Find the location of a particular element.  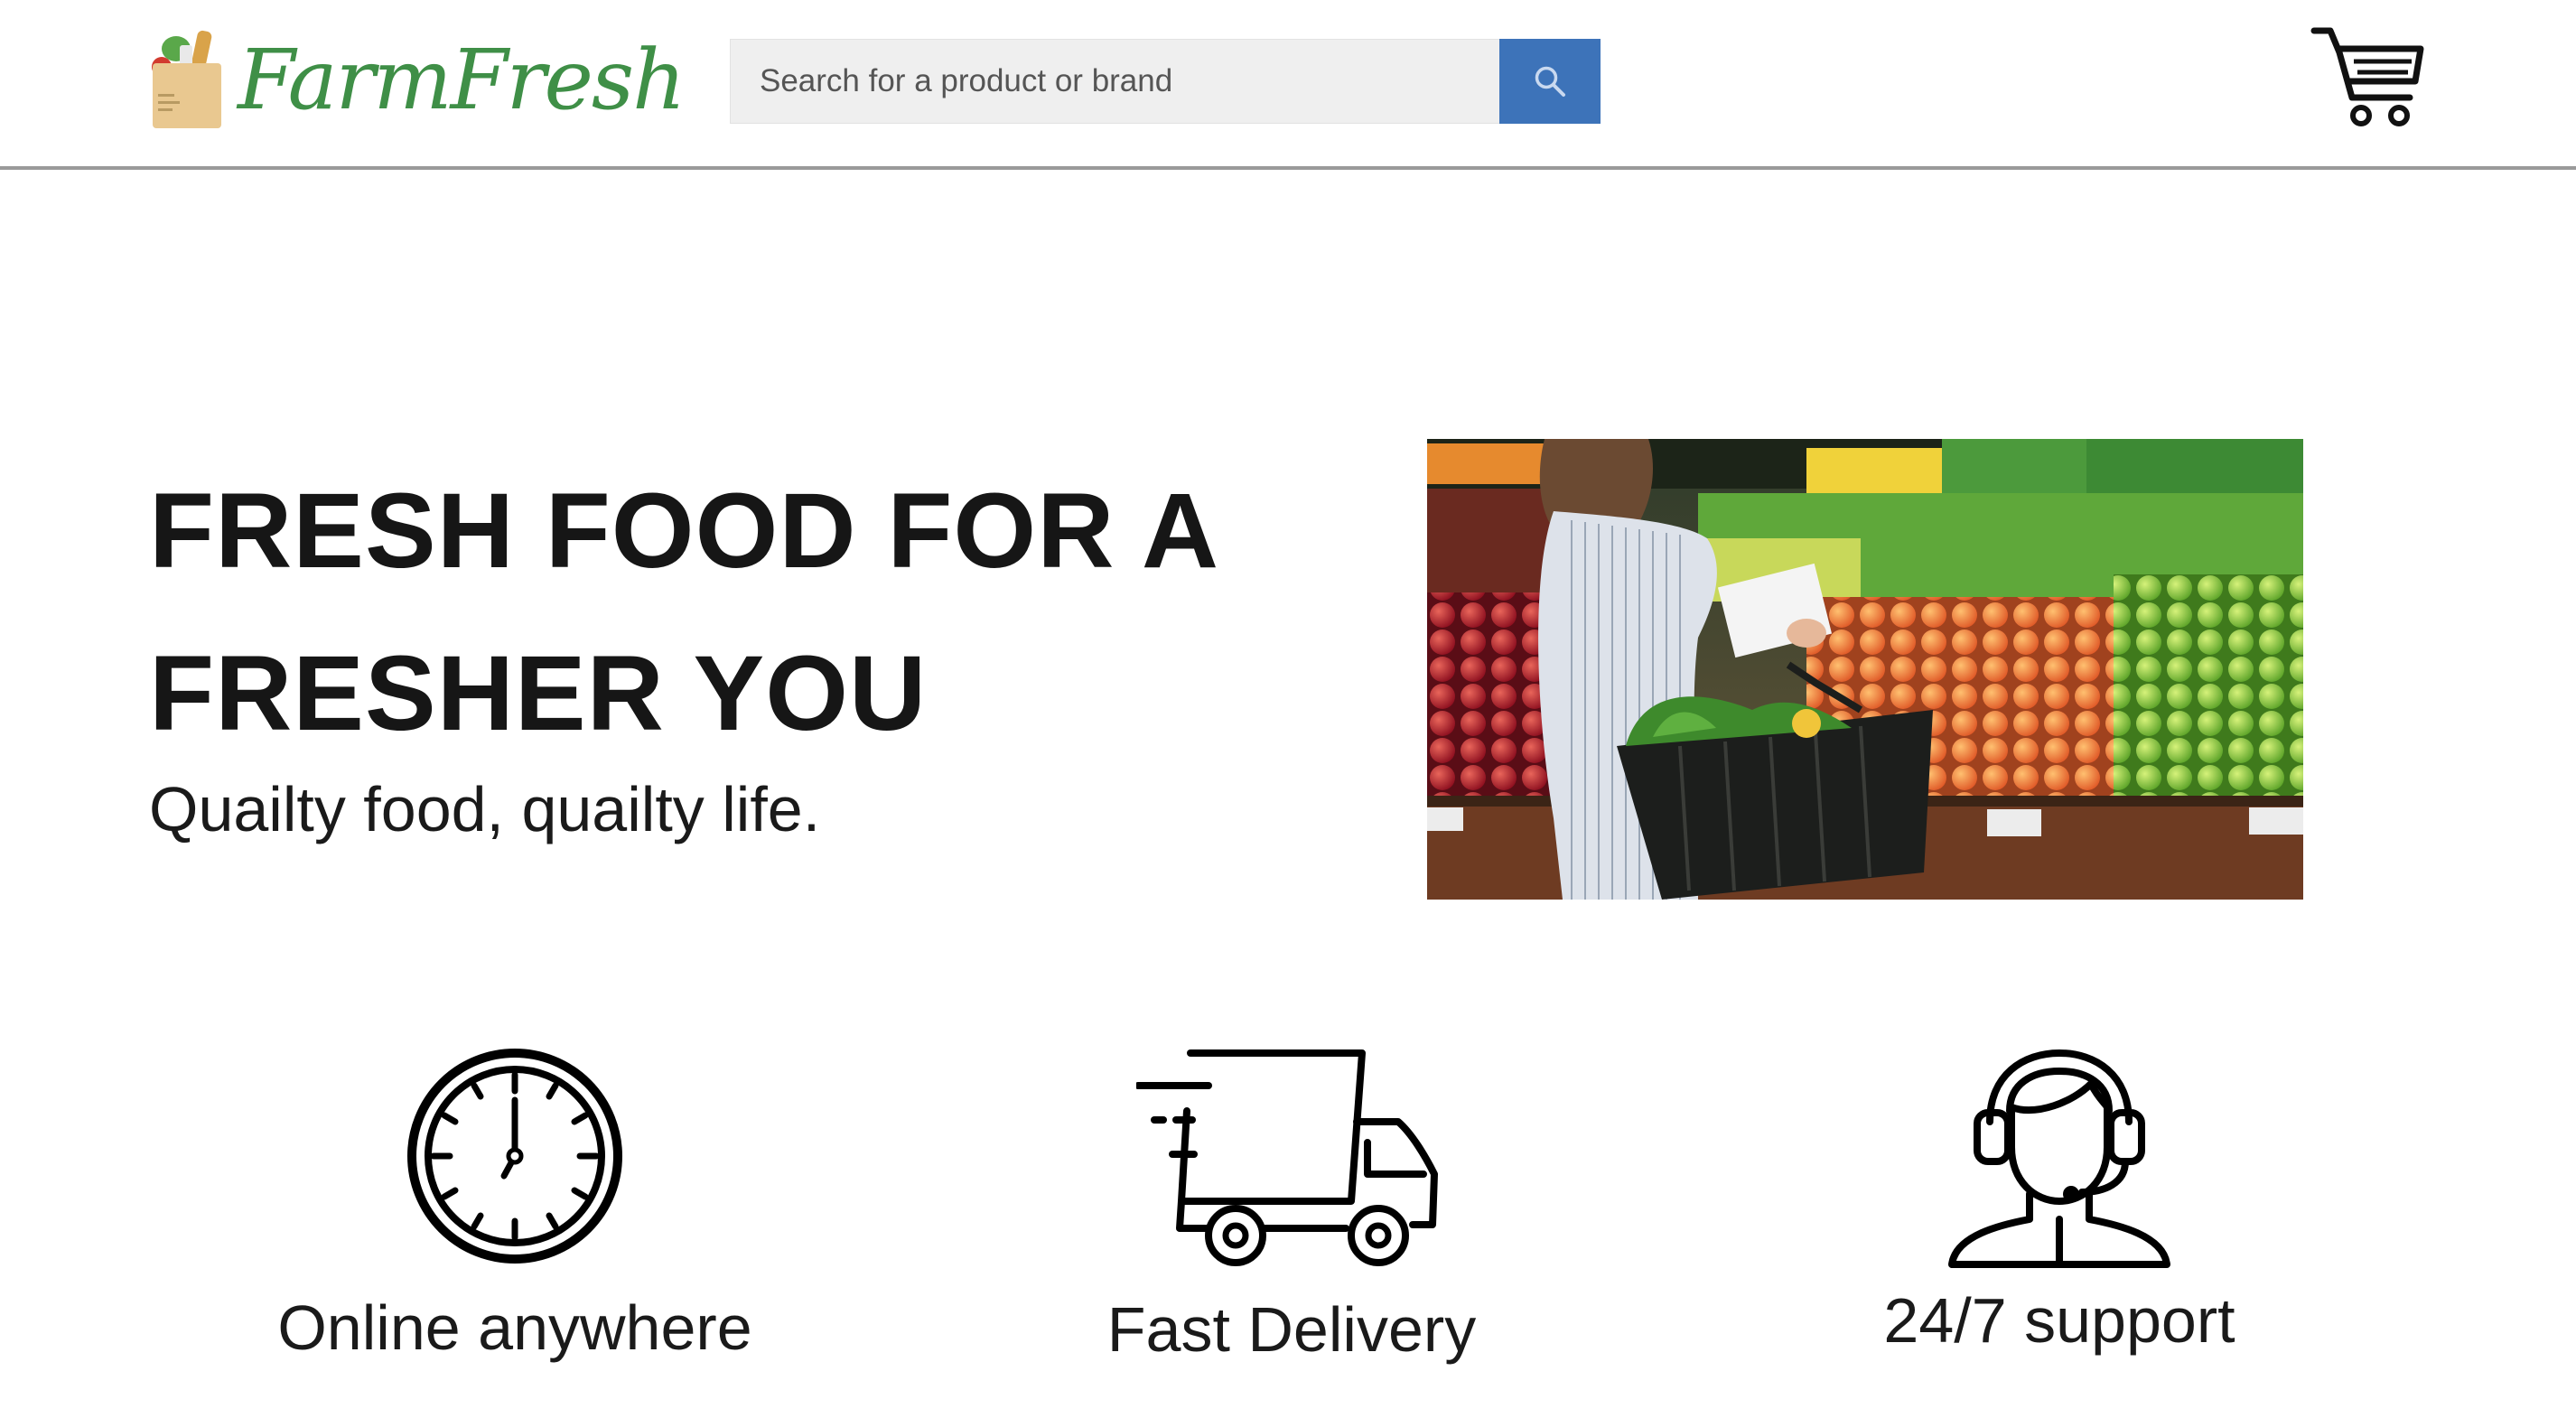

feature-label: Fast Delivery is located at coordinates (1291, 1329).